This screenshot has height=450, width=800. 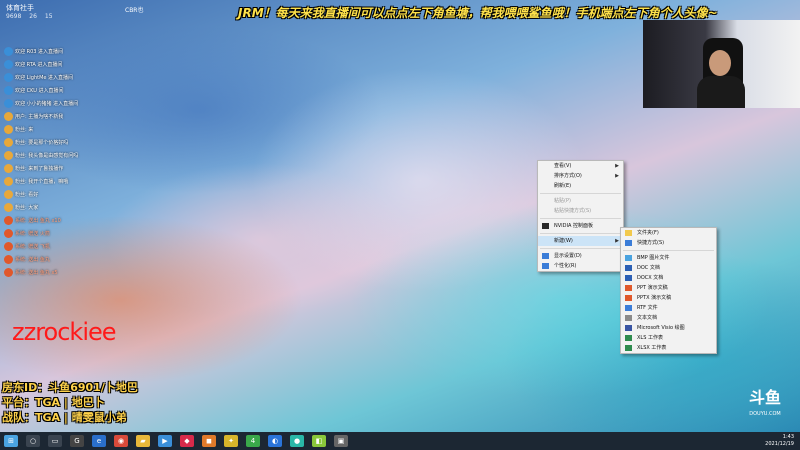 What do you see at coordinates (647, 318) in the screenshot?
I see `menu-item-label: 文本文档` at bounding box center [647, 318].